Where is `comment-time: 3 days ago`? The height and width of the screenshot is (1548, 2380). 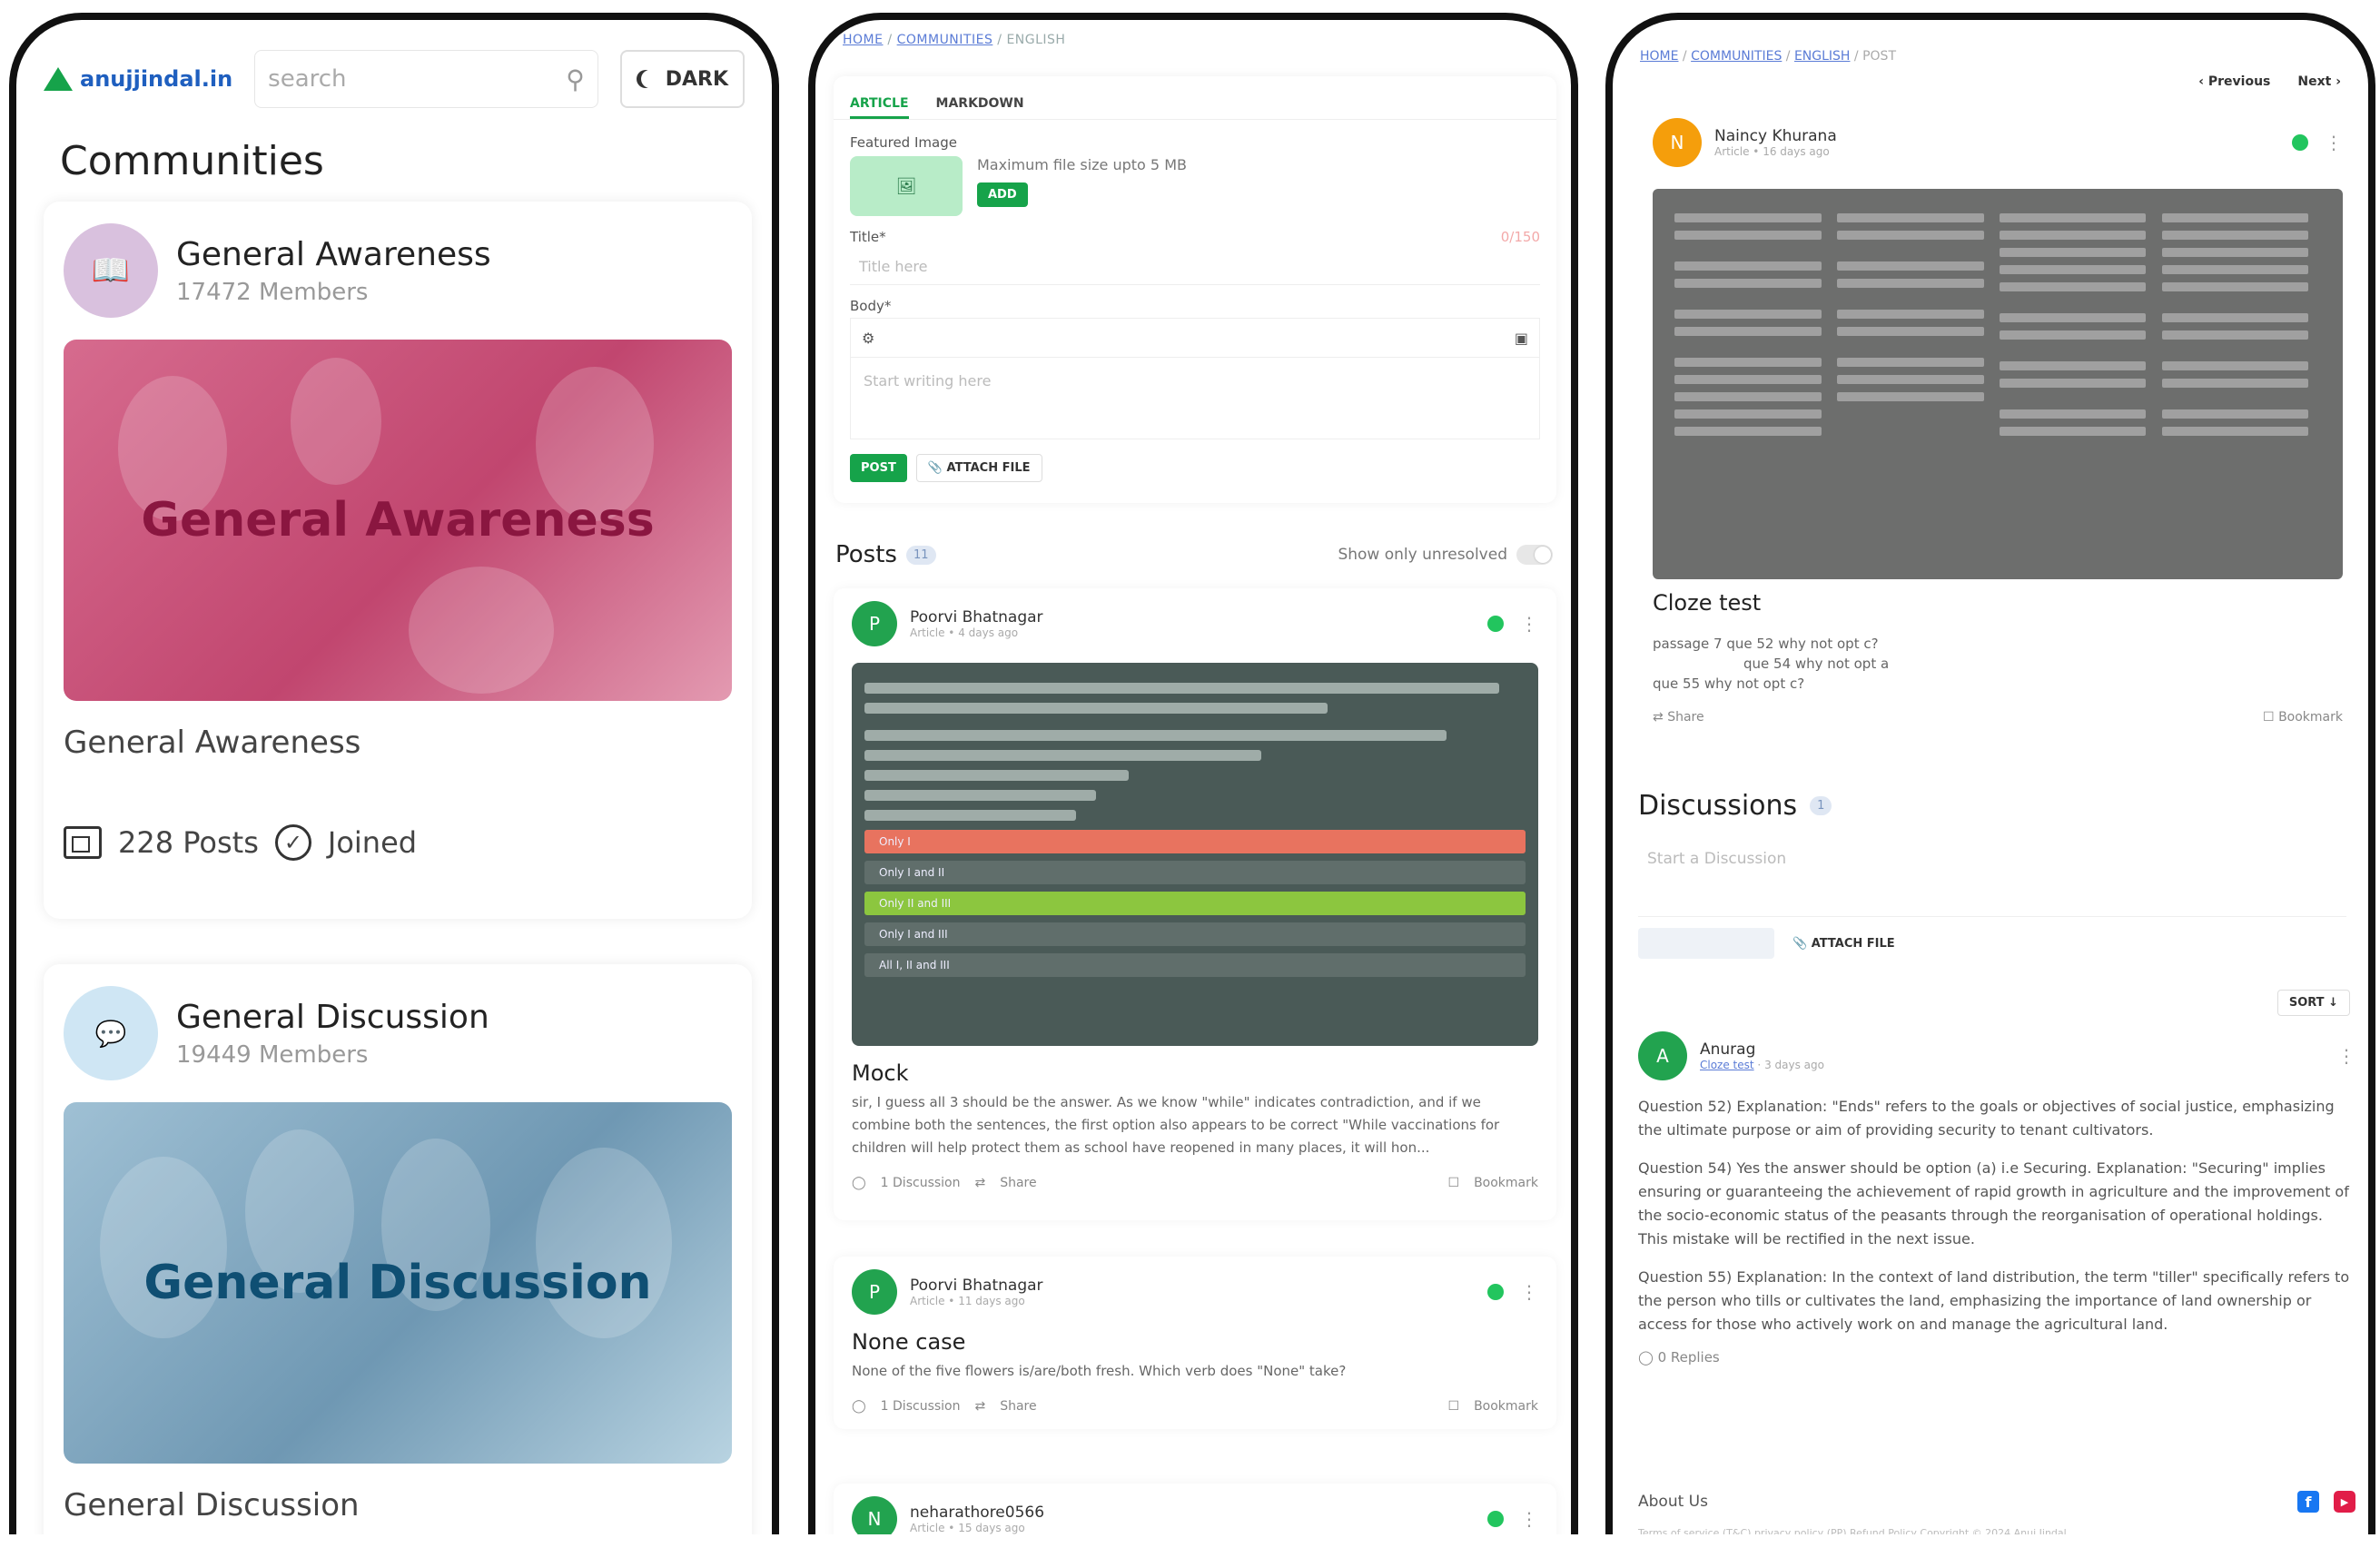
comment-time: 3 days ago is located at coordinates (1794, 1065).